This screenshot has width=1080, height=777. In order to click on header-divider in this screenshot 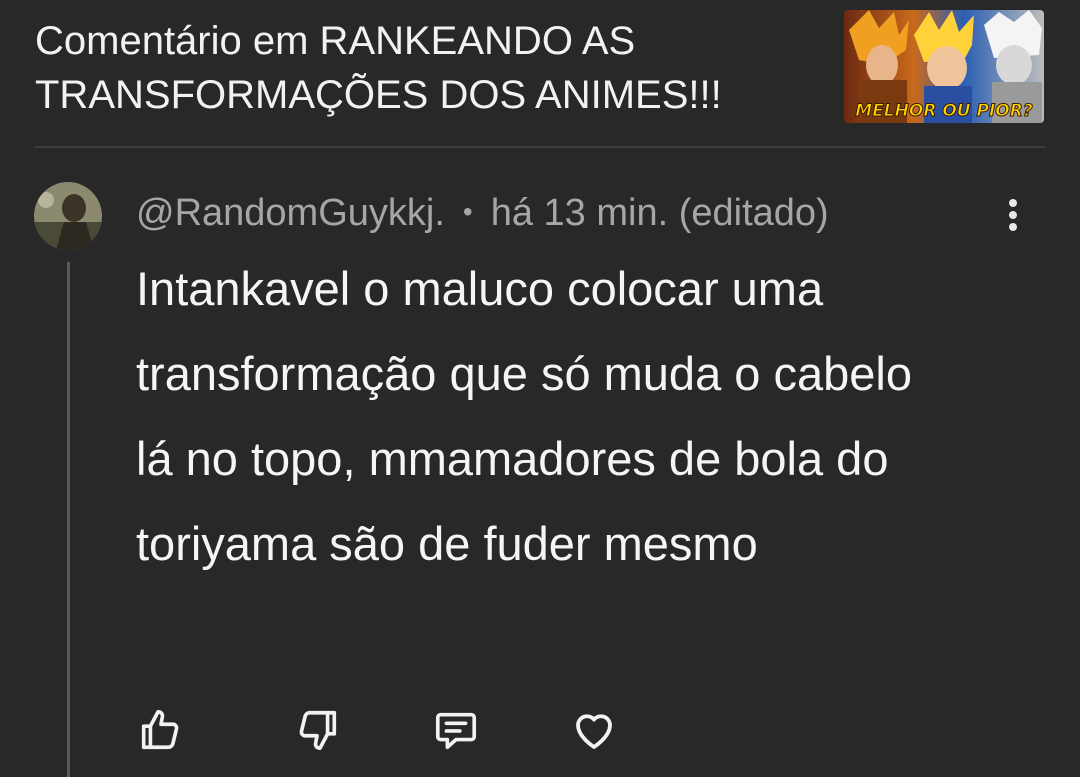, I will do `click(540, 147)`.